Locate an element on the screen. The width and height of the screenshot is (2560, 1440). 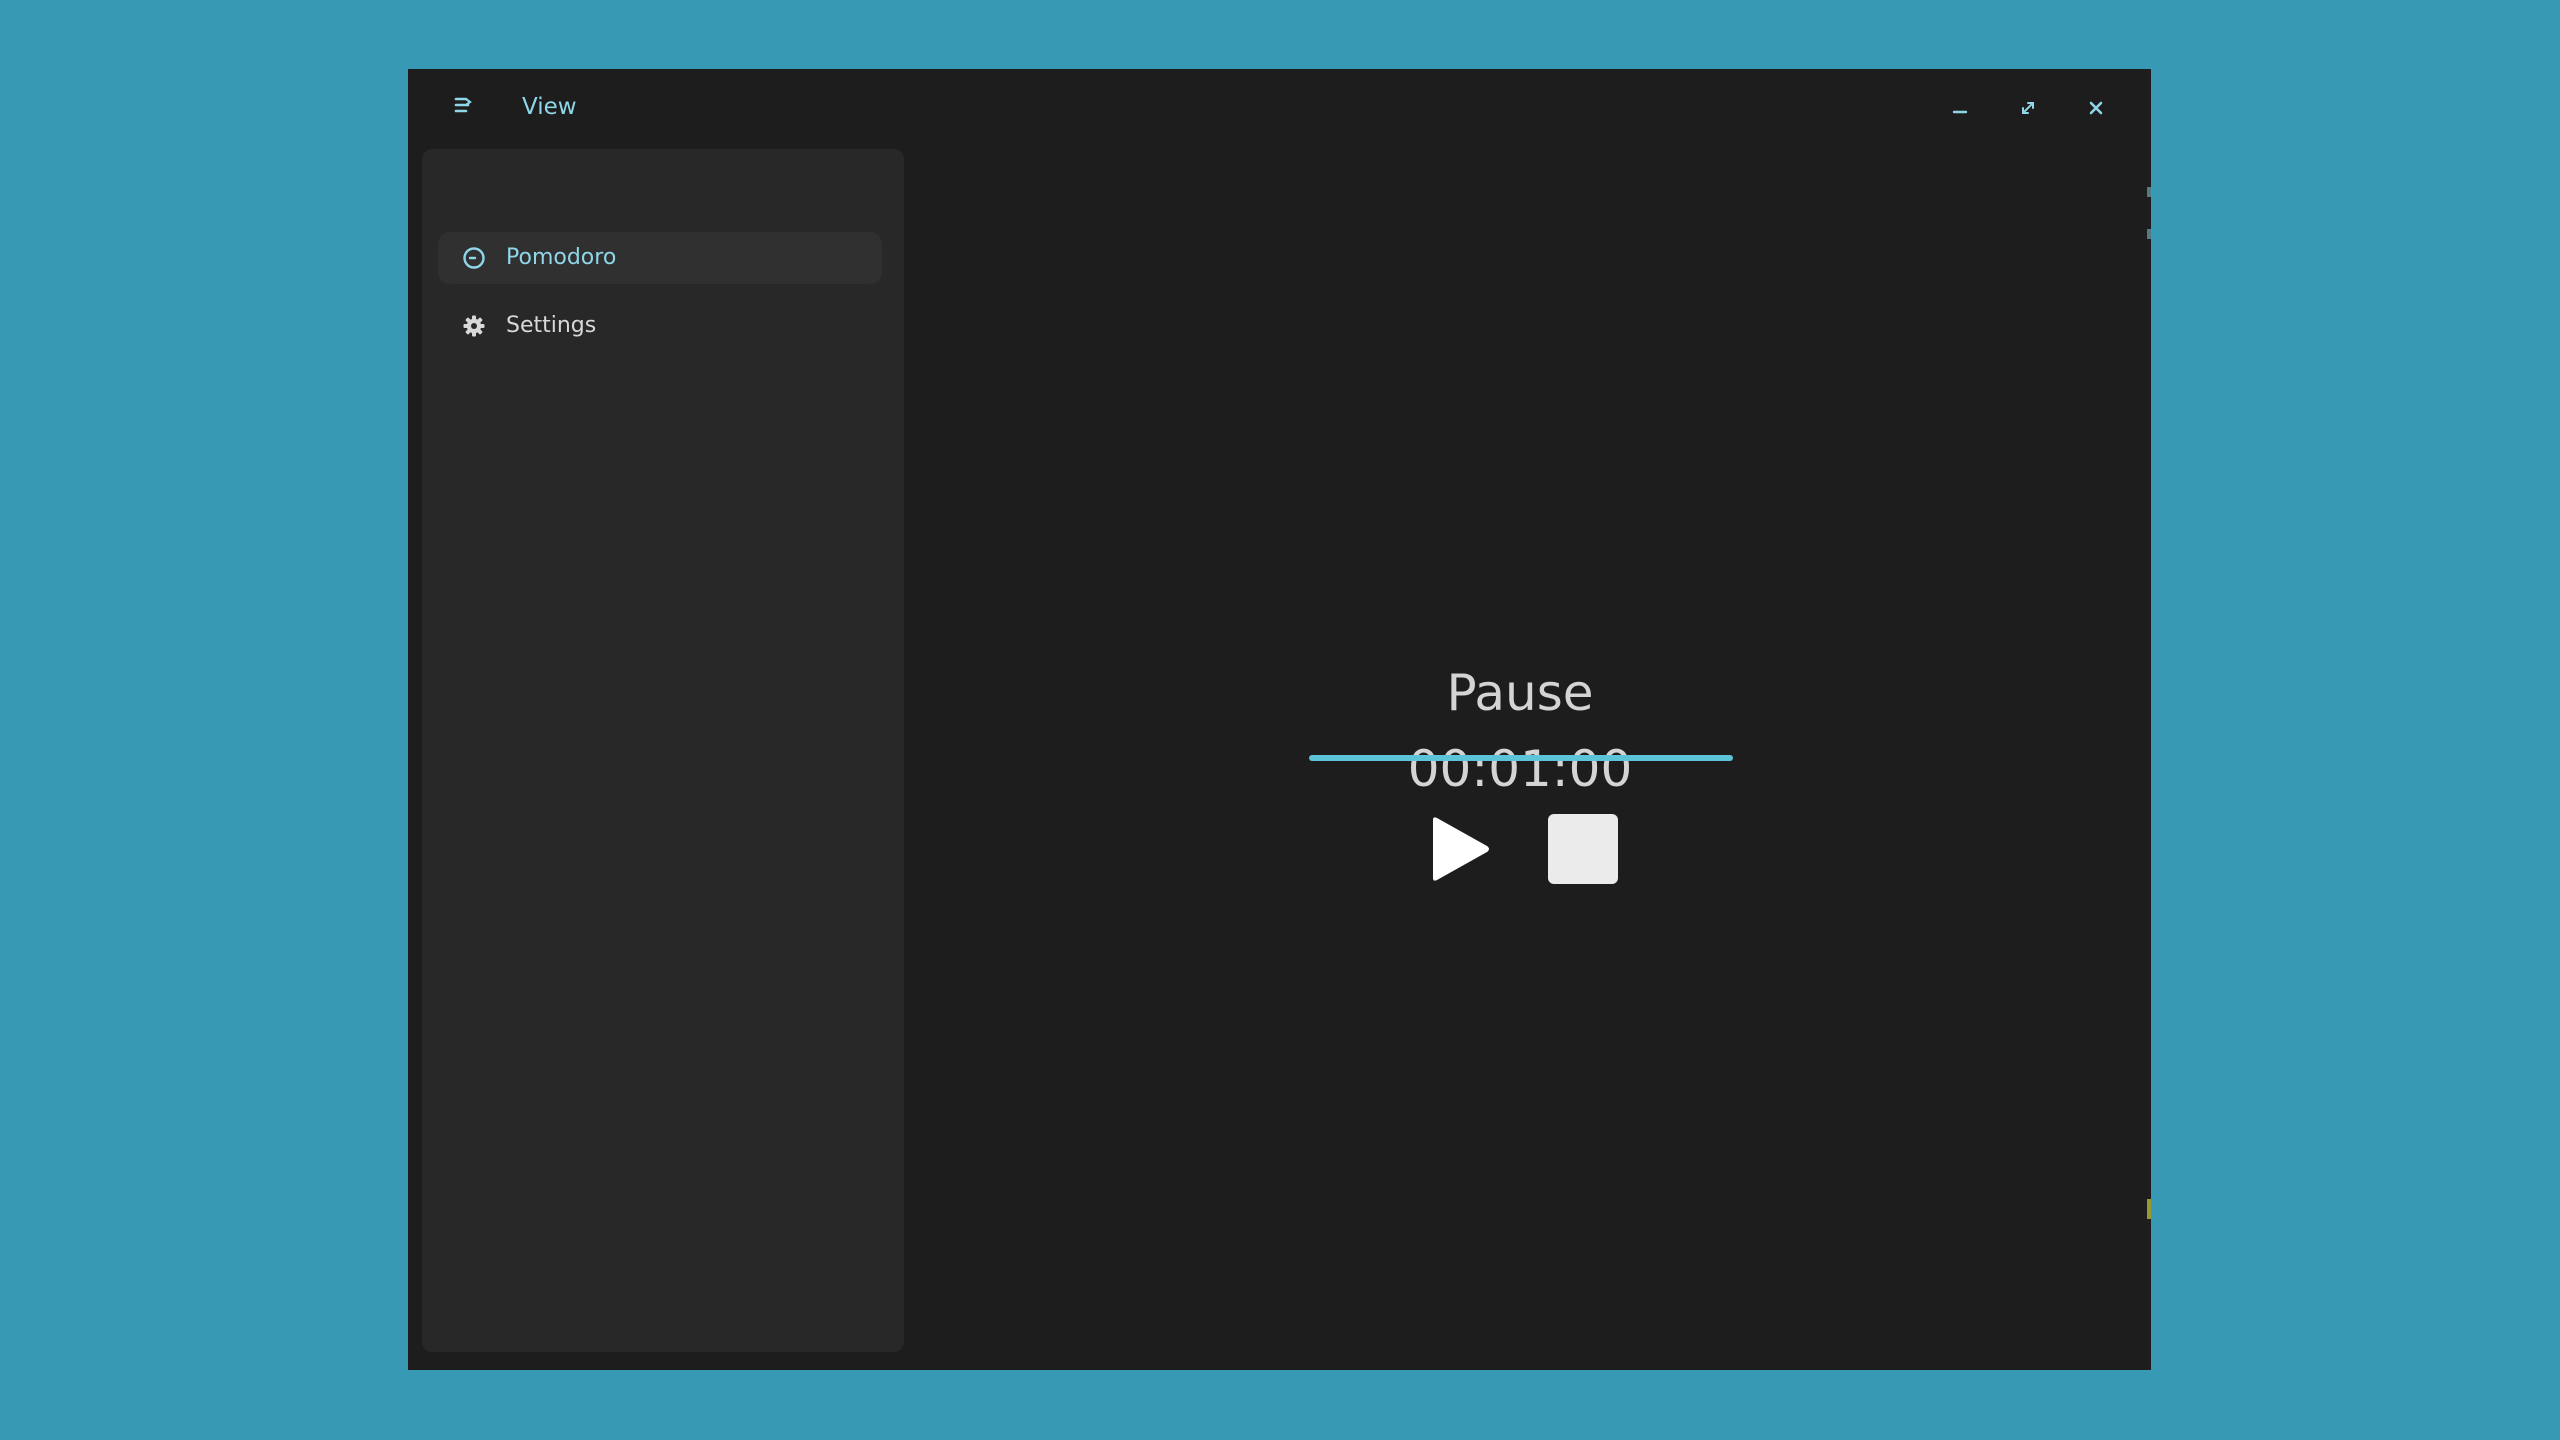
minimize-icon is located at coordinates (1960, 112).